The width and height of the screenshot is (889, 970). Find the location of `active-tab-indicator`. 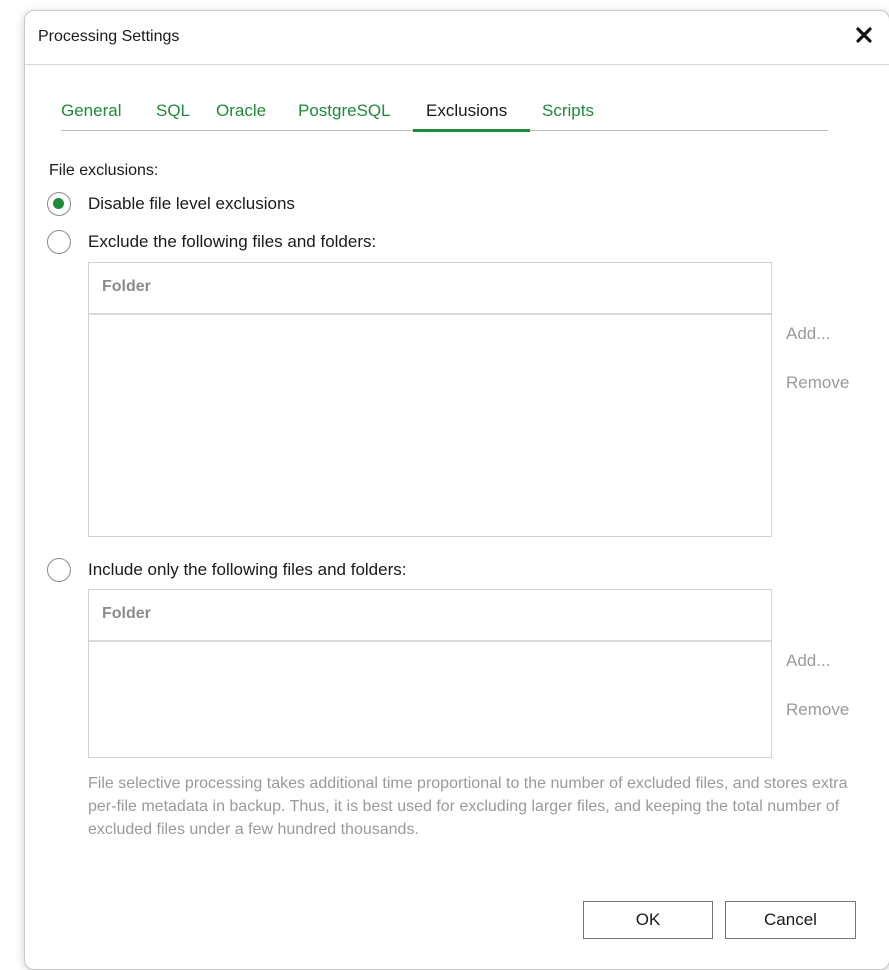

active-tab-indicator is located at coordinates (471, 130).